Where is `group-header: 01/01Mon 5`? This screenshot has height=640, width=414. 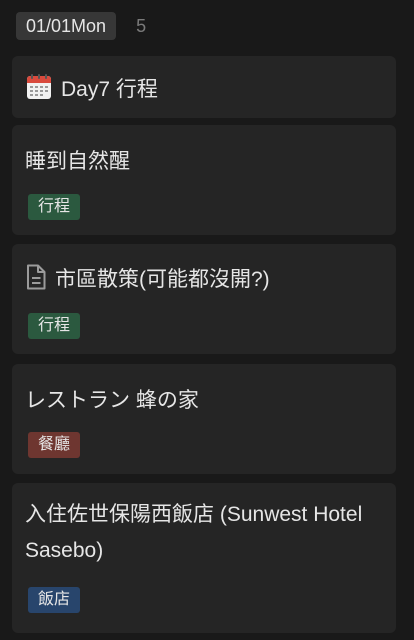
group-header: 01/01Mon 5 is located at coordinates (81, 26).